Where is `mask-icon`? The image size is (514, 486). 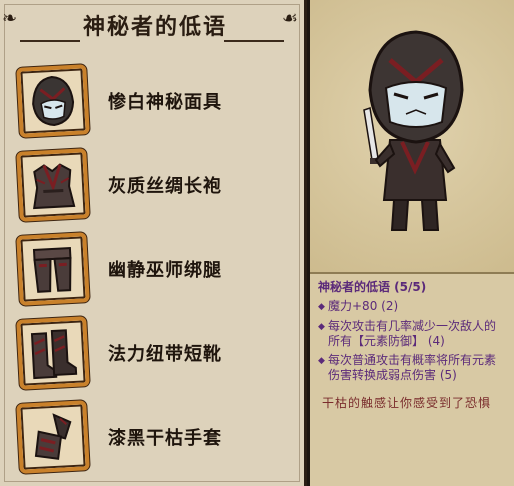
mask-icon is located at coordinates (53, 101).